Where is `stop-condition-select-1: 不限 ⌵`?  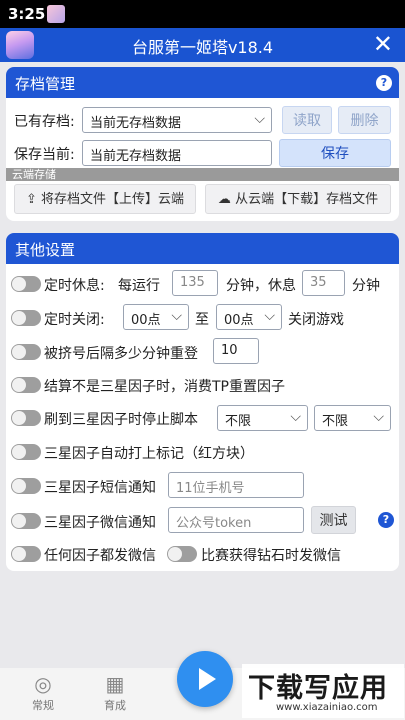
stop-condition-select-1: 不限 ⌵ is located at coordinates (262, 418).